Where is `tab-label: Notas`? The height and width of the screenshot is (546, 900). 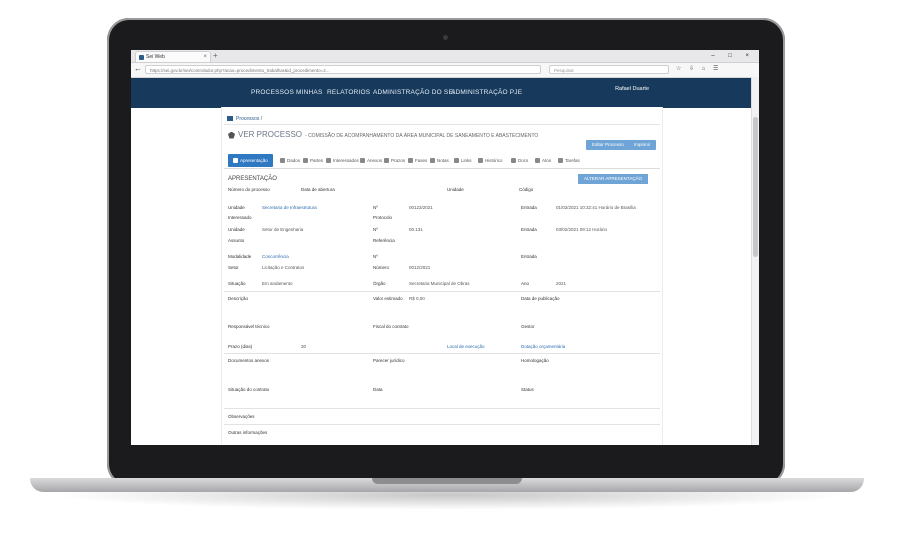
tab-label: Notas is located at coordinates (443, 160).